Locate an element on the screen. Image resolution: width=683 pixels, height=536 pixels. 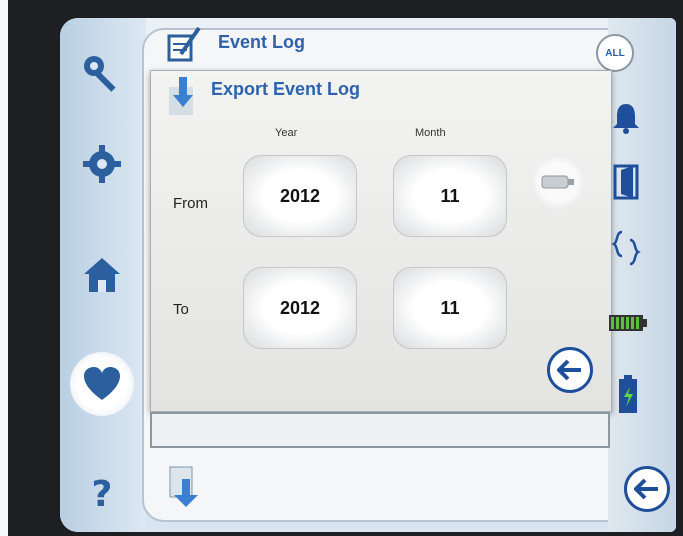
heart-icon is located at coordinates (102, 383).